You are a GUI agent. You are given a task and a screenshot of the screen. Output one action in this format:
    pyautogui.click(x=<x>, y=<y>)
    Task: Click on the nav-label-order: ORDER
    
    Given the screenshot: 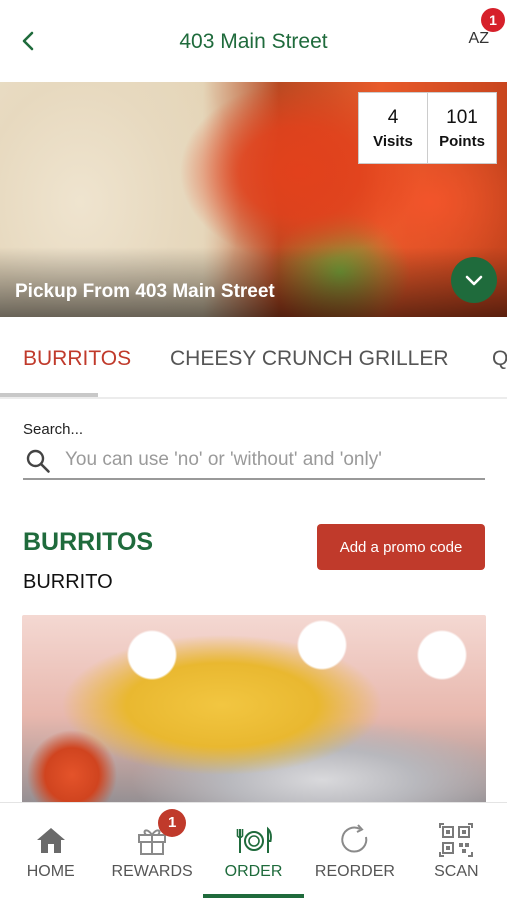 What is the action you would take?
    pyautogui.click(x=253, y=871)
    